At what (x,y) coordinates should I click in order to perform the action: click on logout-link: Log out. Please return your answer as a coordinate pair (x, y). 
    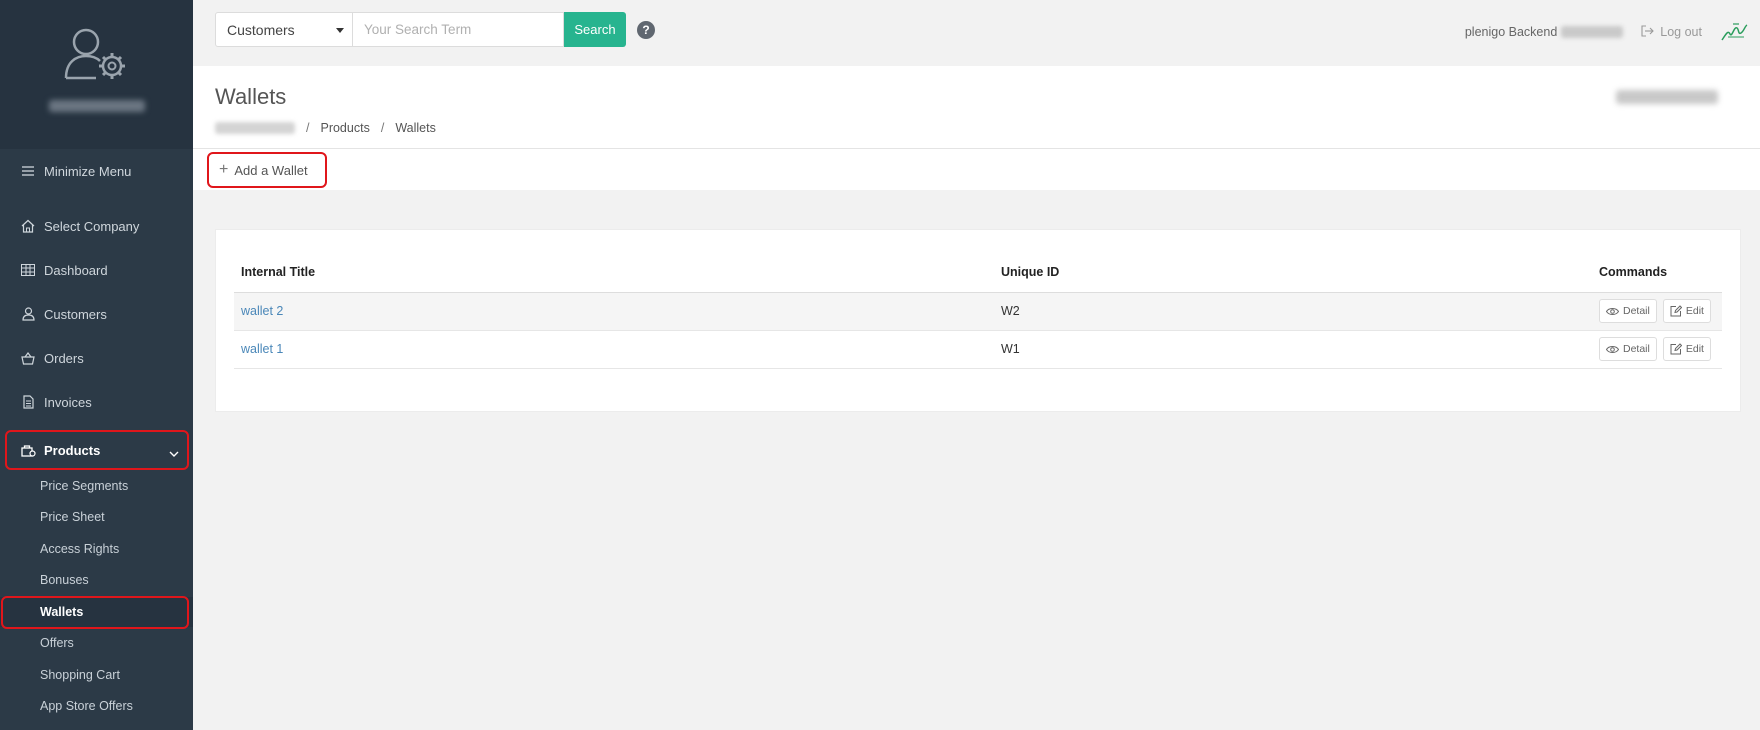
    Looking at the image, I should click on (1671, 32).